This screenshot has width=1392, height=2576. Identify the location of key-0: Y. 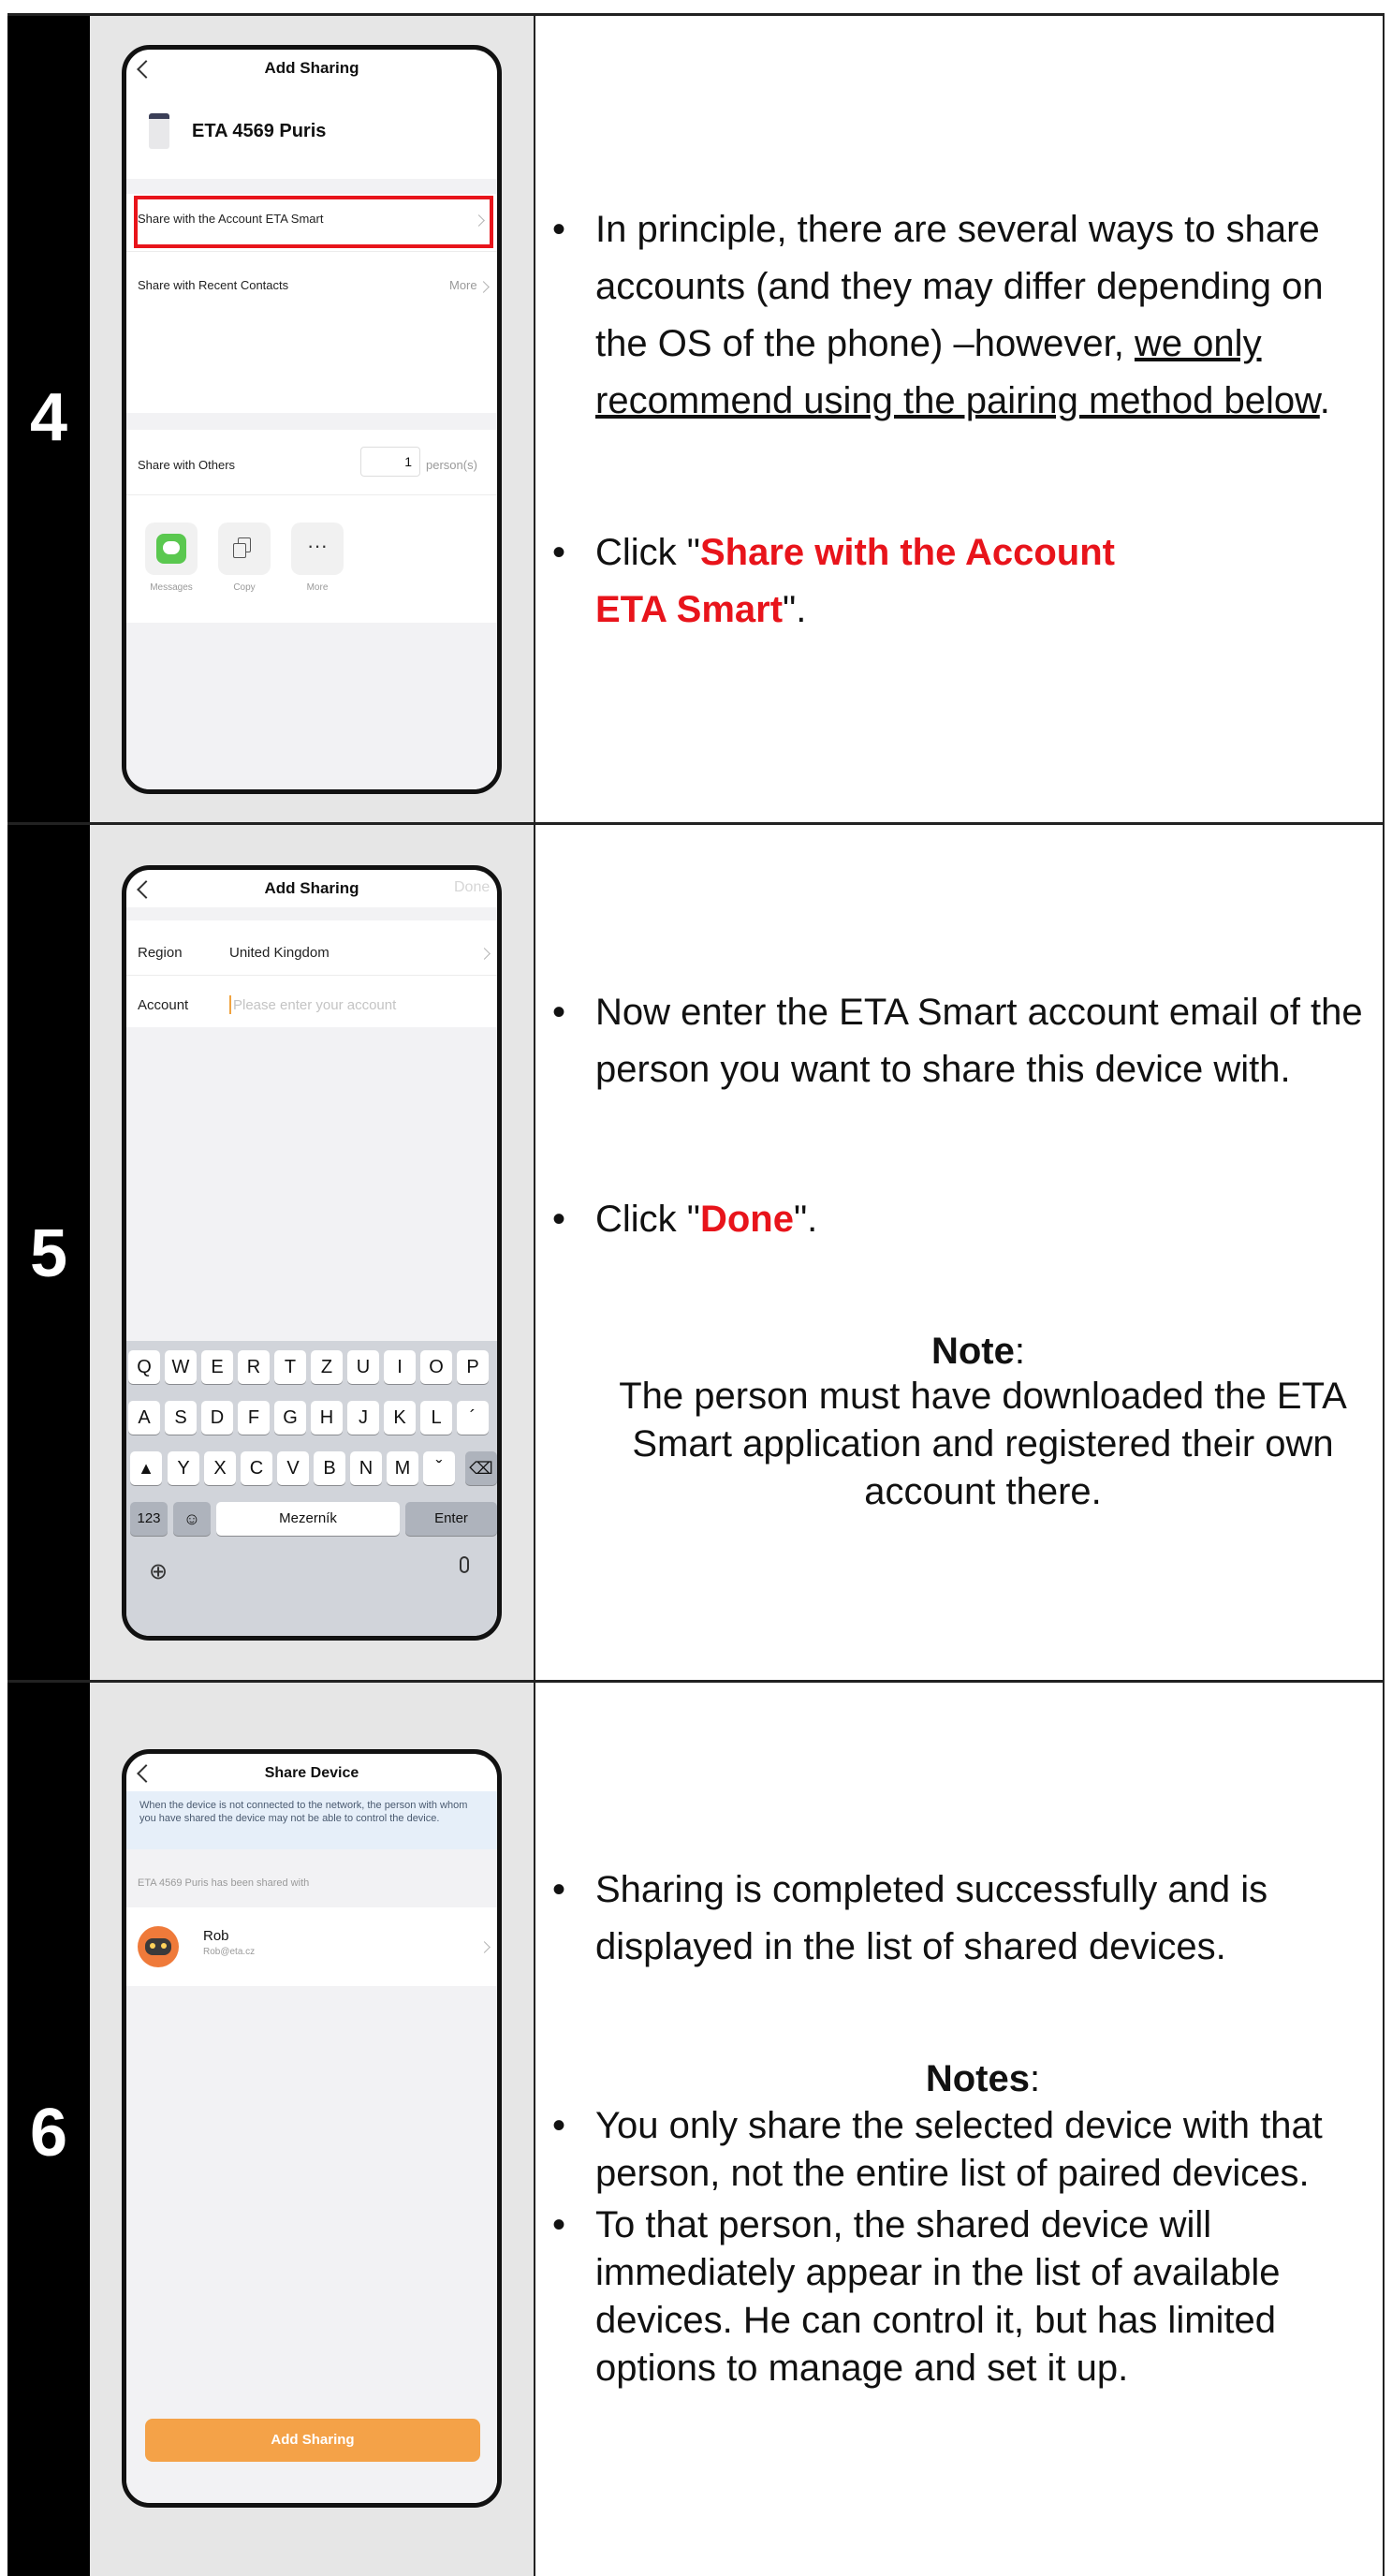
(184, 1468).